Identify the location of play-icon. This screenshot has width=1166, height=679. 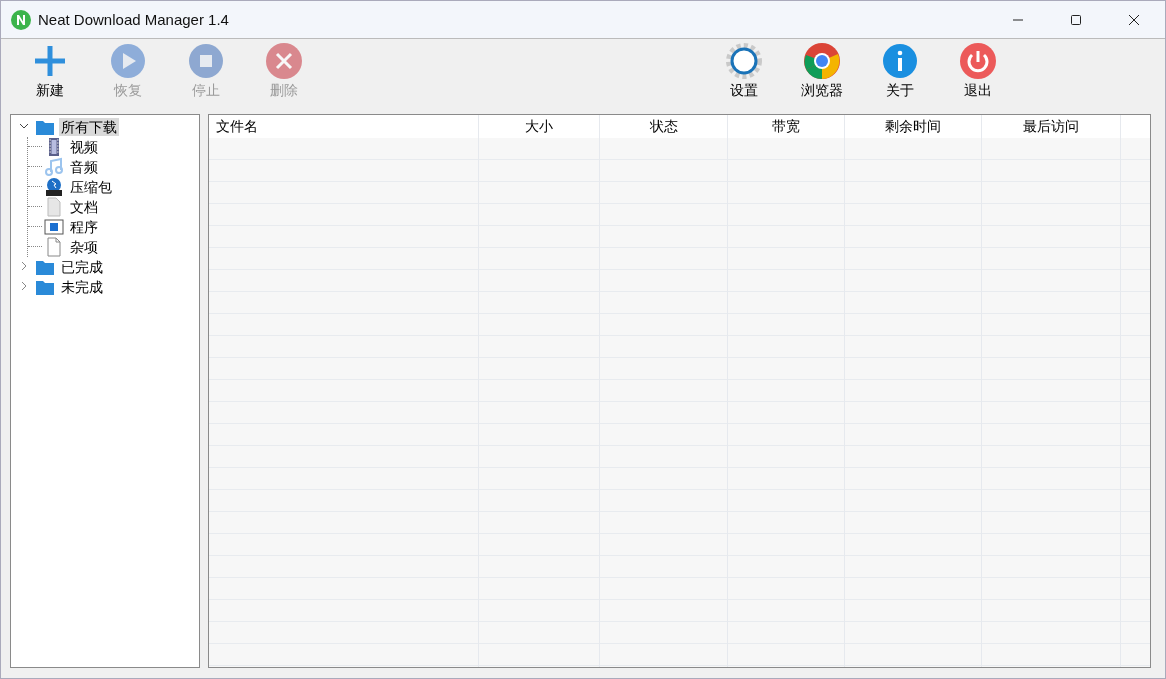
(128, 61).